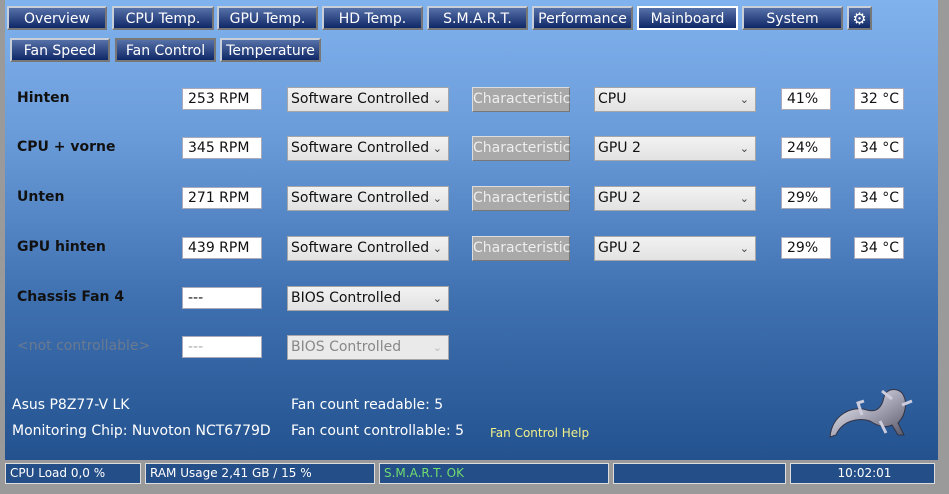 The height and width of the screenshot is (494, 949). What do you see at coordinates (372, 18) in the screenshot?
I see `tab-hd-temp: HD Temp.` at bounding box center [372, 18].